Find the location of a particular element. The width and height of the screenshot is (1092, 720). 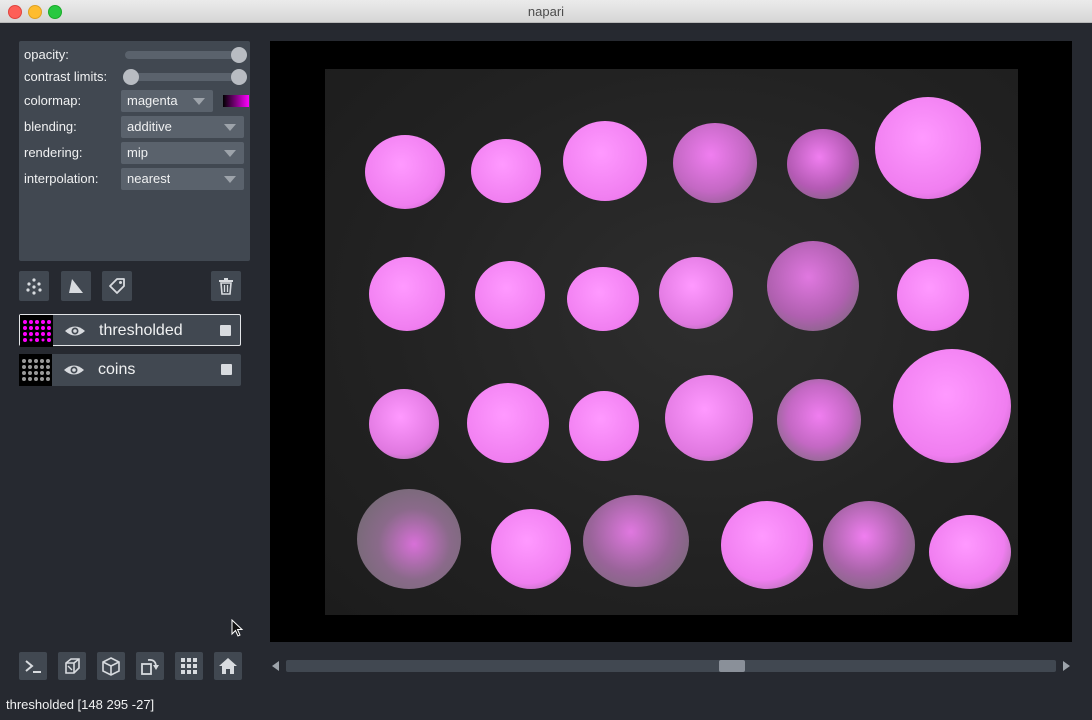

colormap-value: magenta is located at coordinates (152, 100).